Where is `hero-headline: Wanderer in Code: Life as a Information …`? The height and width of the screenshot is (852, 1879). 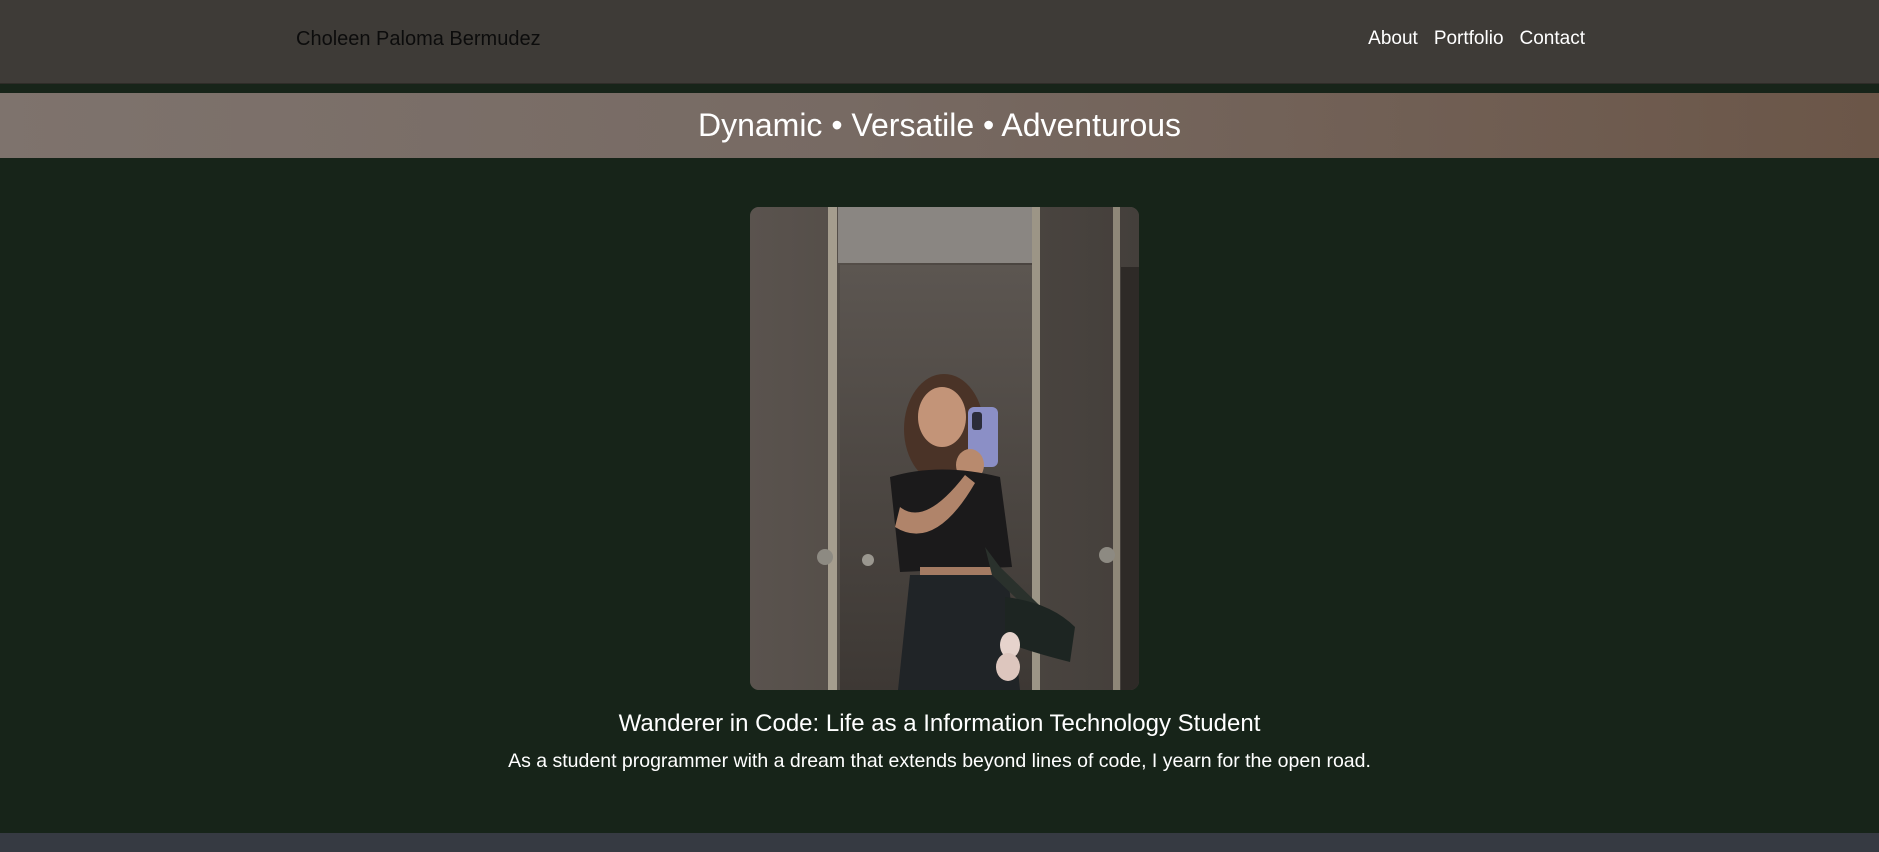
hero-headline: Wanderer in Code: Life as a Information … is located at coordinates (939, 723).